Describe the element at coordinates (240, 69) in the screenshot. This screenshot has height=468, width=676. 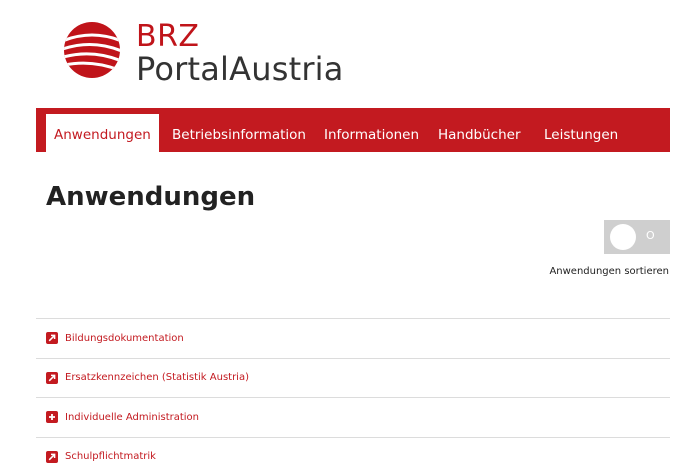
I see `logo-portal-text: PortalAustria` at that location.